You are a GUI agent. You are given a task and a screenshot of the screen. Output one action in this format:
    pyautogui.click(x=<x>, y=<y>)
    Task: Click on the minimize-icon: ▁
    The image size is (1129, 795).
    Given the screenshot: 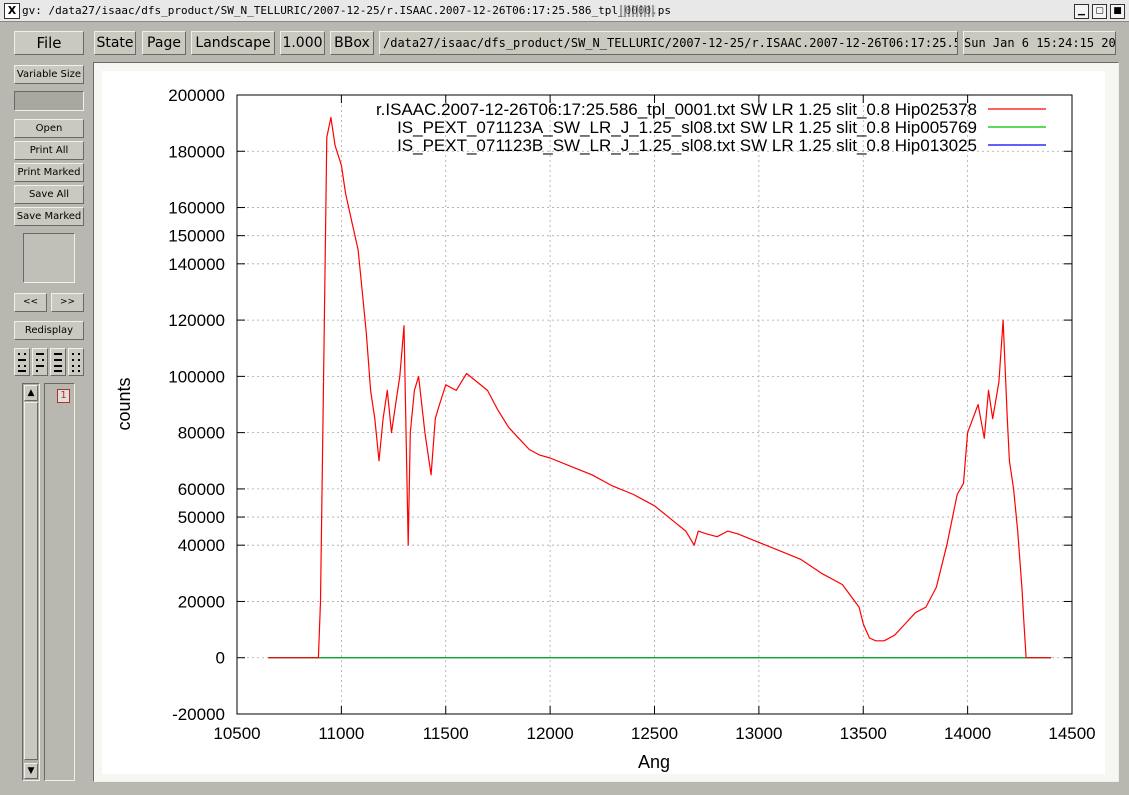 What is the action you would take?
    pyautogui.click(x=1081, y=11)
    